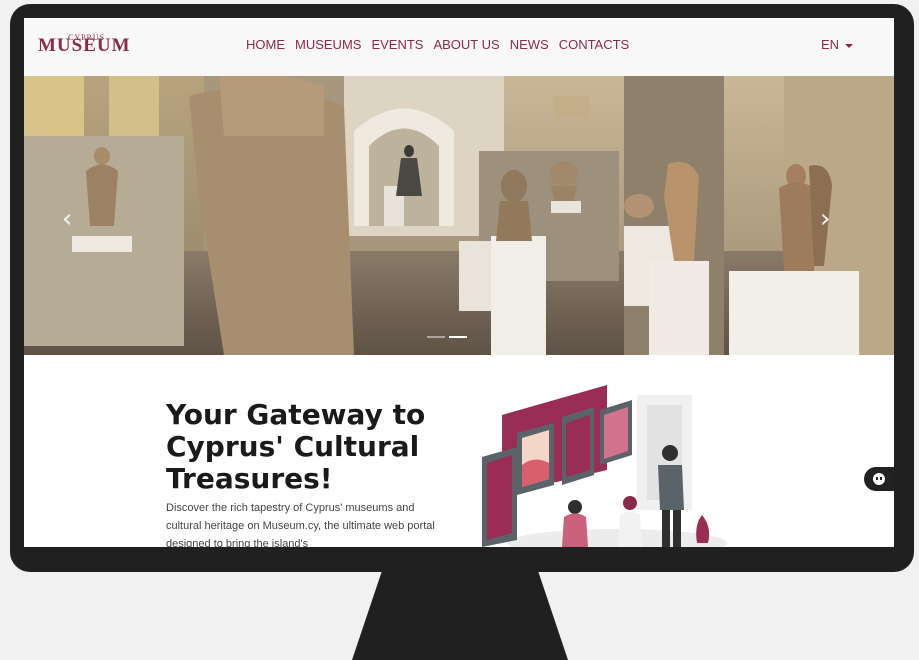  Describe the element at coordinates (825, 219) in the screenshot. I see `carousel-next-icon: ›` at that location.